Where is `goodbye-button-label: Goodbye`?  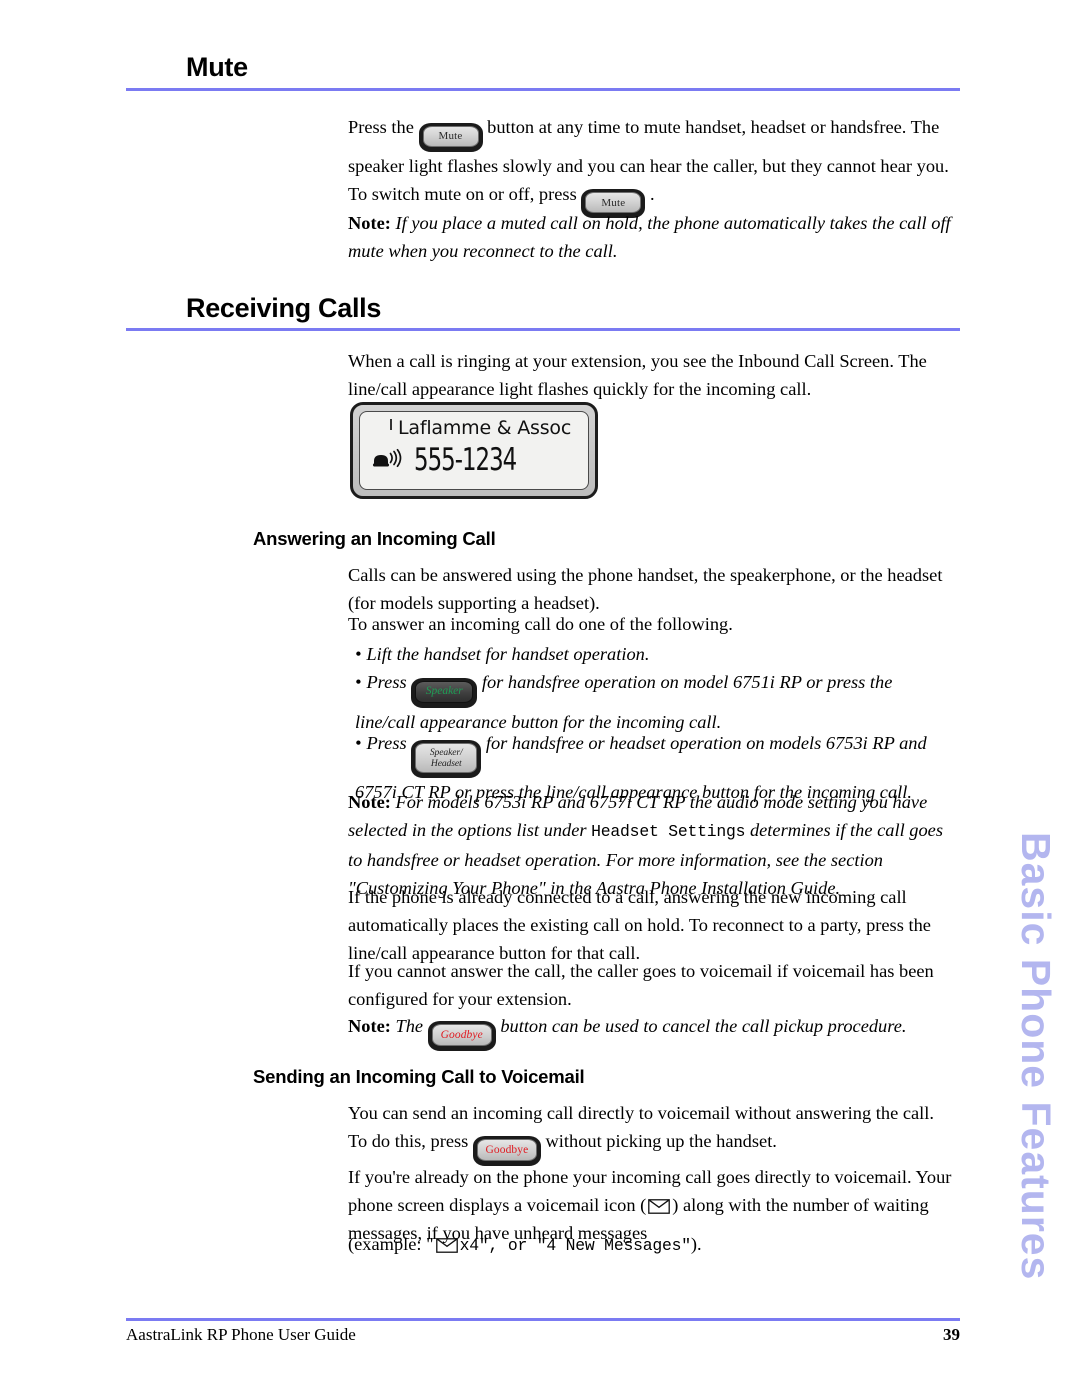
goodbye-button-label: Goodbye is located at coordinates (461, 1035).